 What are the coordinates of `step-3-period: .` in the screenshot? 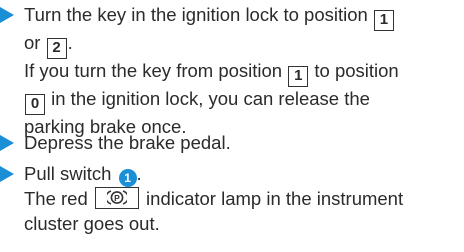 It's located at (139, 173).